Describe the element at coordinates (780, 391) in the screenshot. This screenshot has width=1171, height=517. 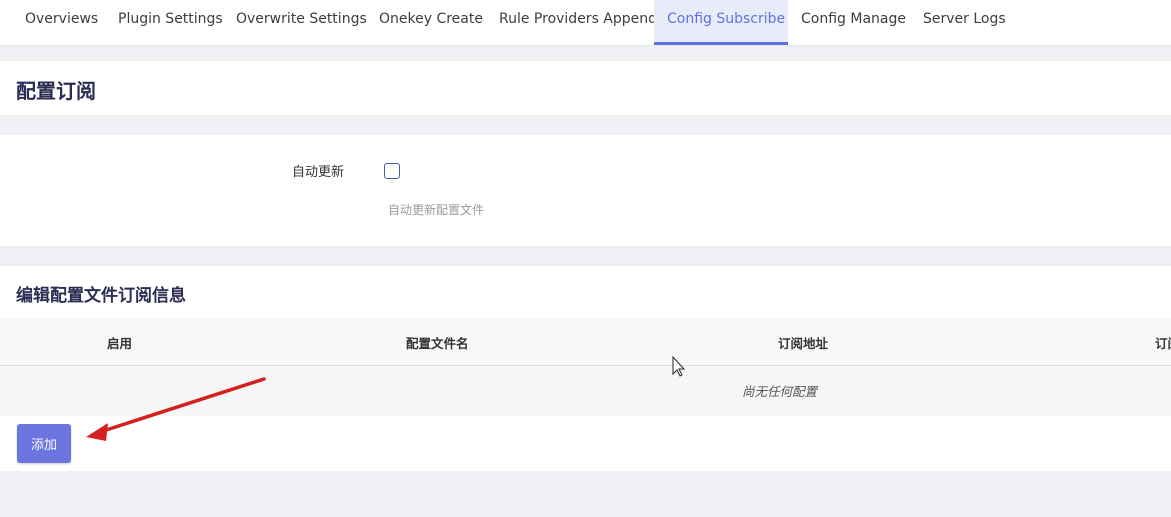
I see `empty-message: 尚无任何配置` at that location.